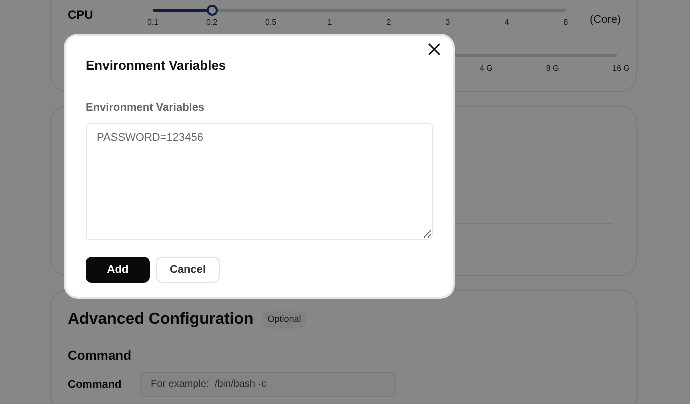 This screenshot has height=404, width=690. What do you see at coordinates (553, 69) in the screenshot?
I see `tick-label: 8 G` at bounding box center [553, 69].